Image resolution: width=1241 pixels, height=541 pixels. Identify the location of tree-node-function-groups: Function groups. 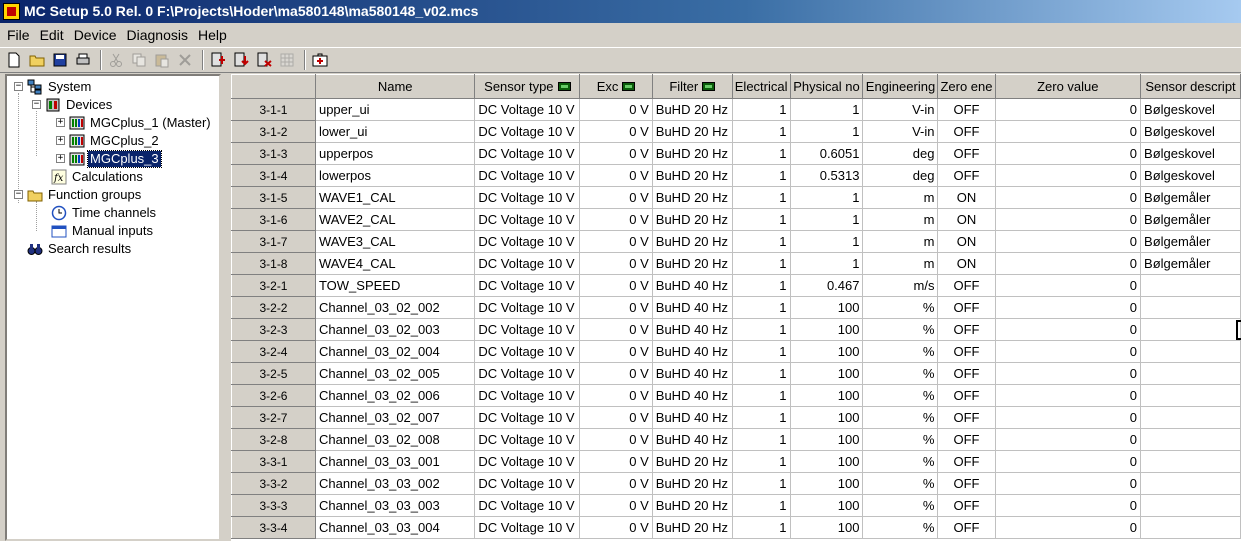
(85, 195).